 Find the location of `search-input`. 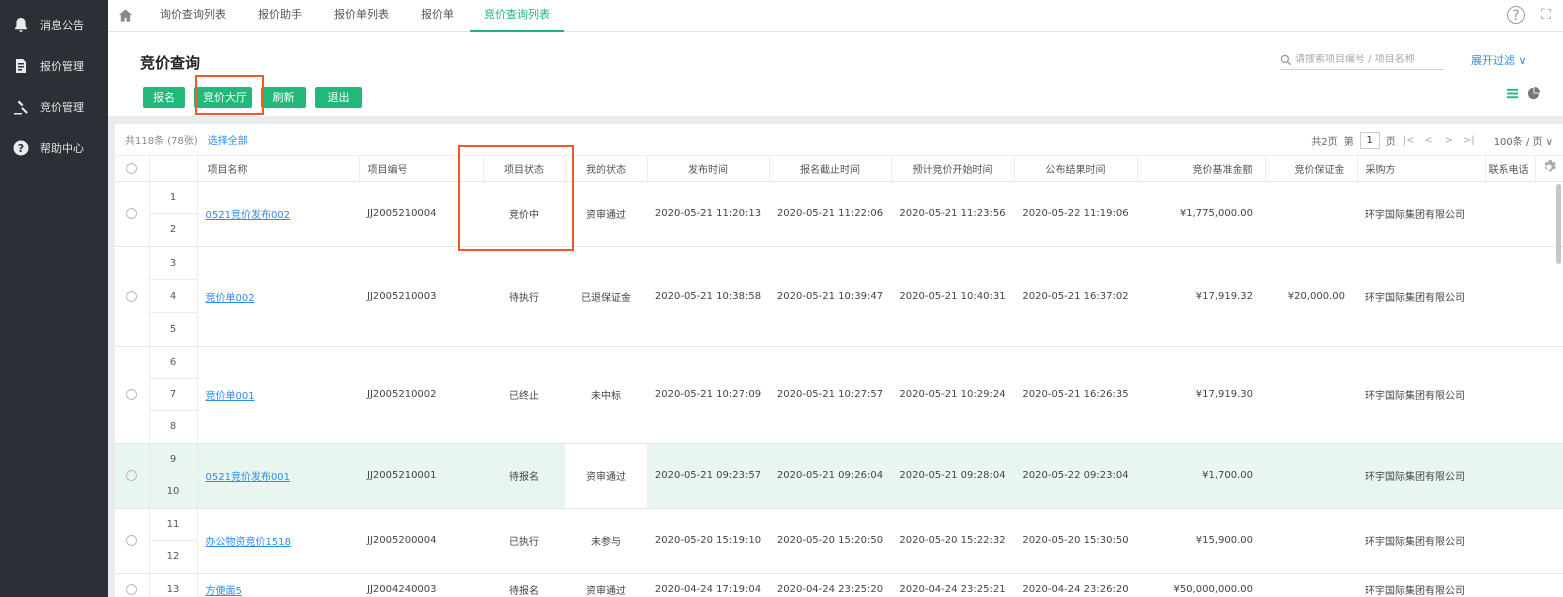

search-input is located at coordinates (1367, 59).